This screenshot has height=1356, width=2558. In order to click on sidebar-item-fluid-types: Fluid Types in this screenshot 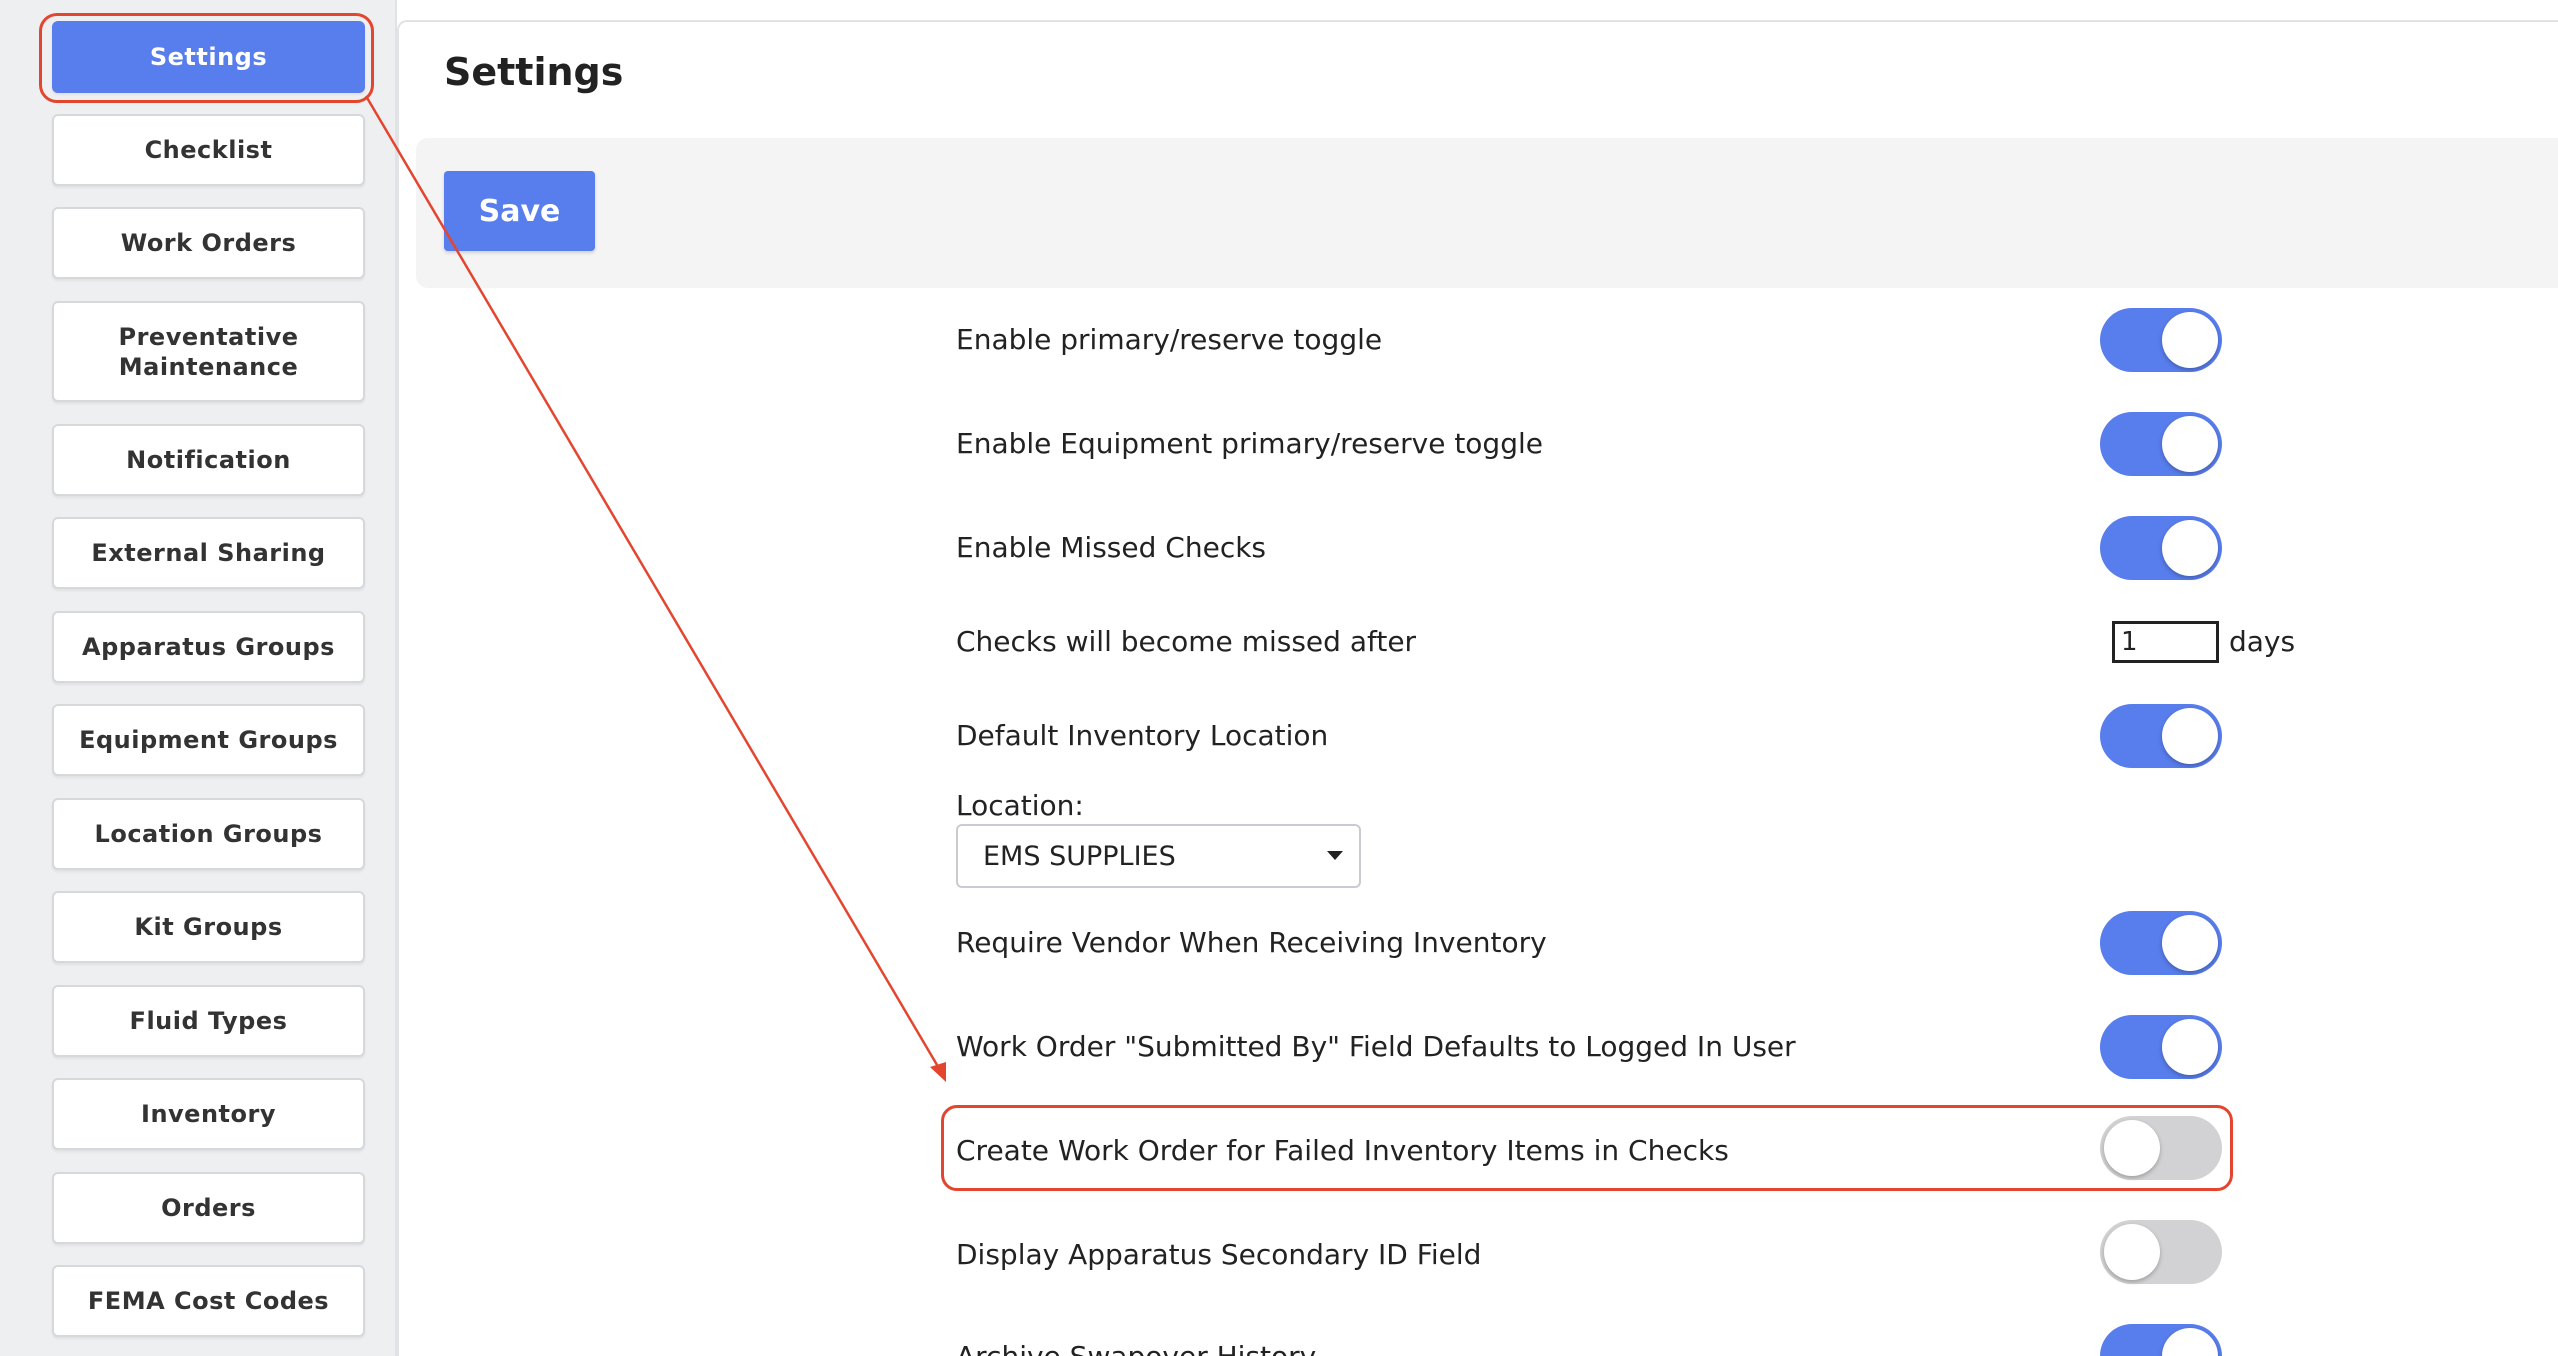, I will do `click(208, 1021)`.